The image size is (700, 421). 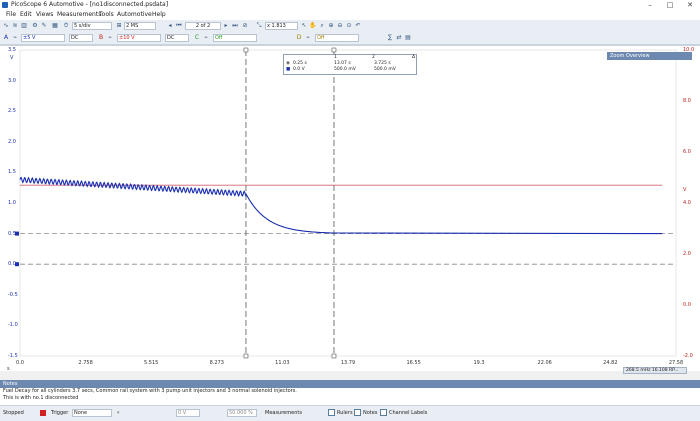 What do you see at coordinates (304, 26) in the screenshot?
I see `select-tool-icon: ↖` at bounding box center [304, 26].